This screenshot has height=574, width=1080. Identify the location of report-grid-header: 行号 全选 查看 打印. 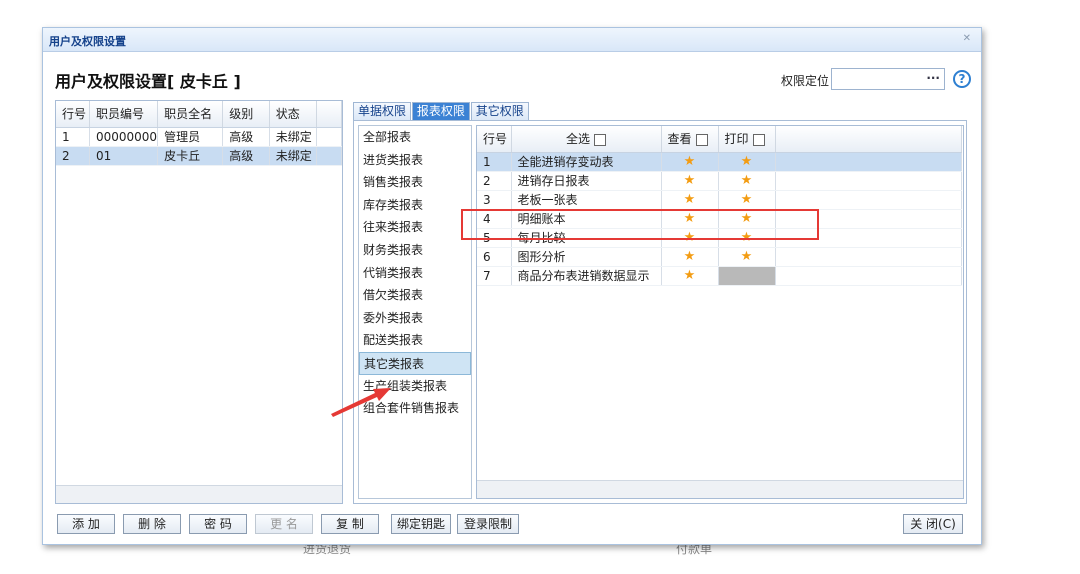
(719, 139).